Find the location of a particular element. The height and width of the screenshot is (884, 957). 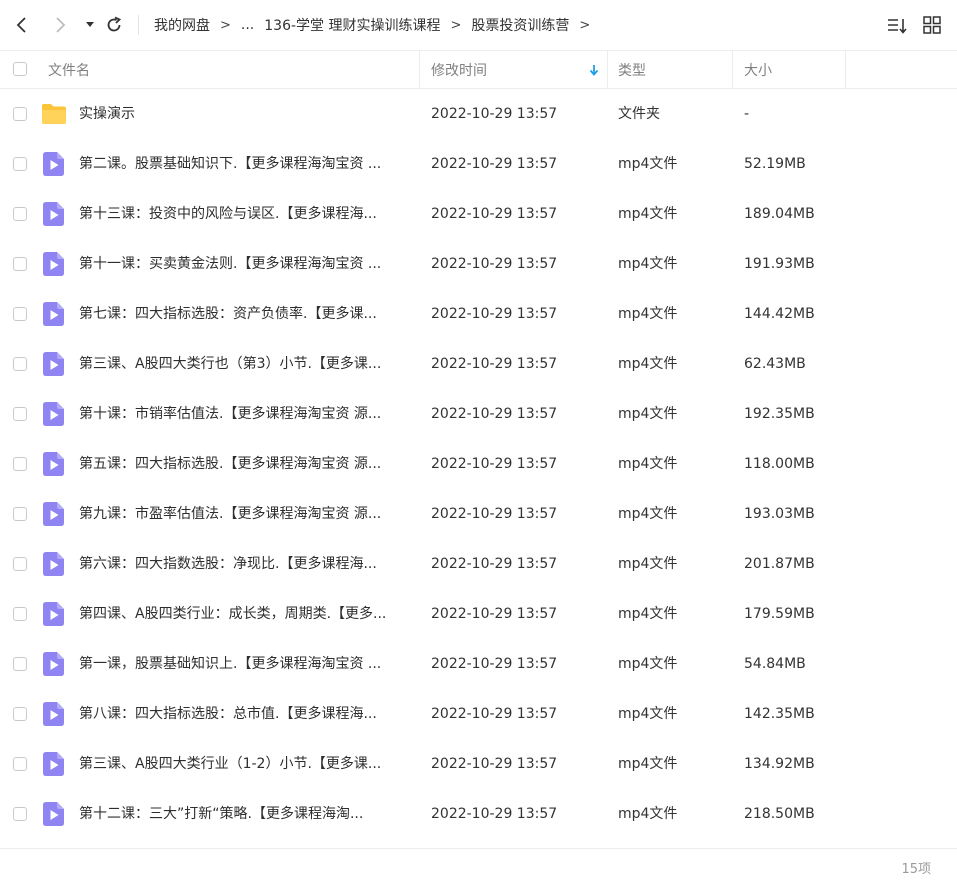

grid-view-button is located at coordinates (933, 26).